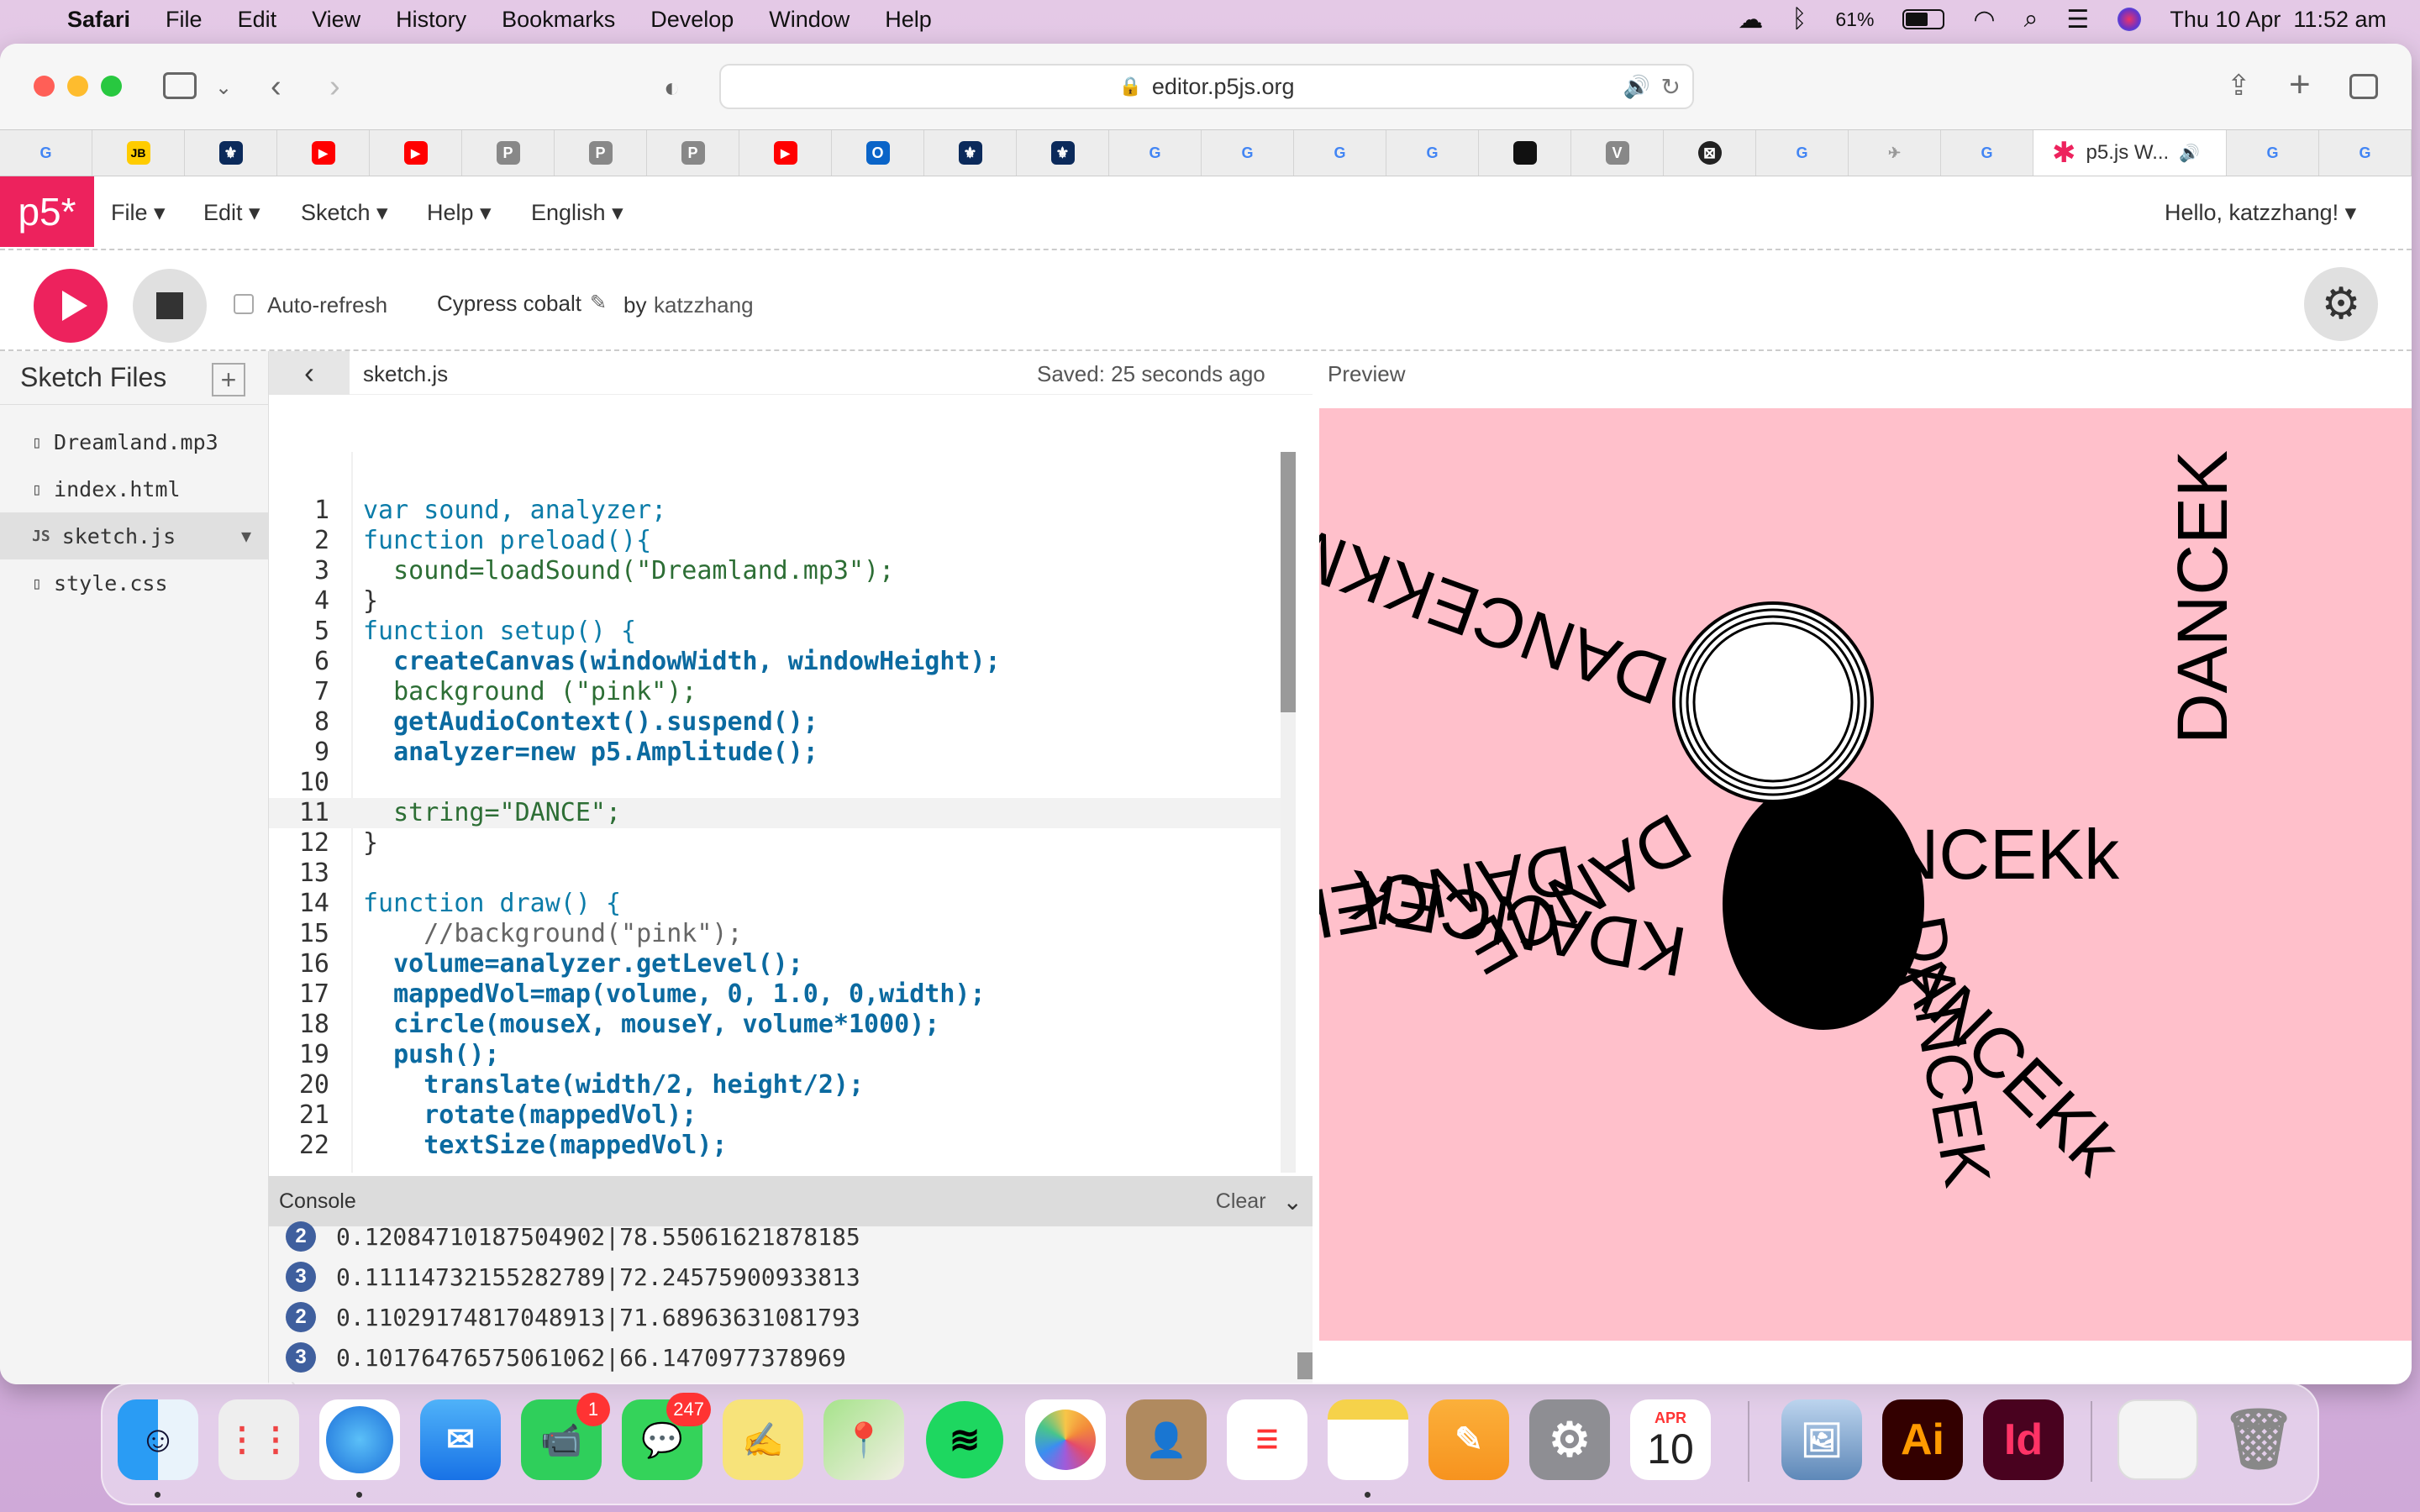 The height and width of the screenshot is (1512, 2420). I want to click on code-line: 15 //background("pink");, so click(782, 934).